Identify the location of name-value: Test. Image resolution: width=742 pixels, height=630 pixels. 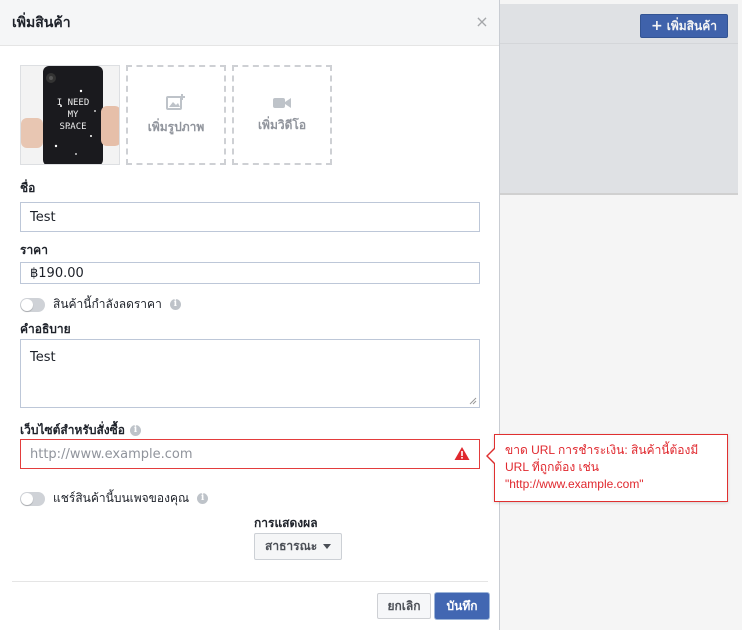
(43, 217).